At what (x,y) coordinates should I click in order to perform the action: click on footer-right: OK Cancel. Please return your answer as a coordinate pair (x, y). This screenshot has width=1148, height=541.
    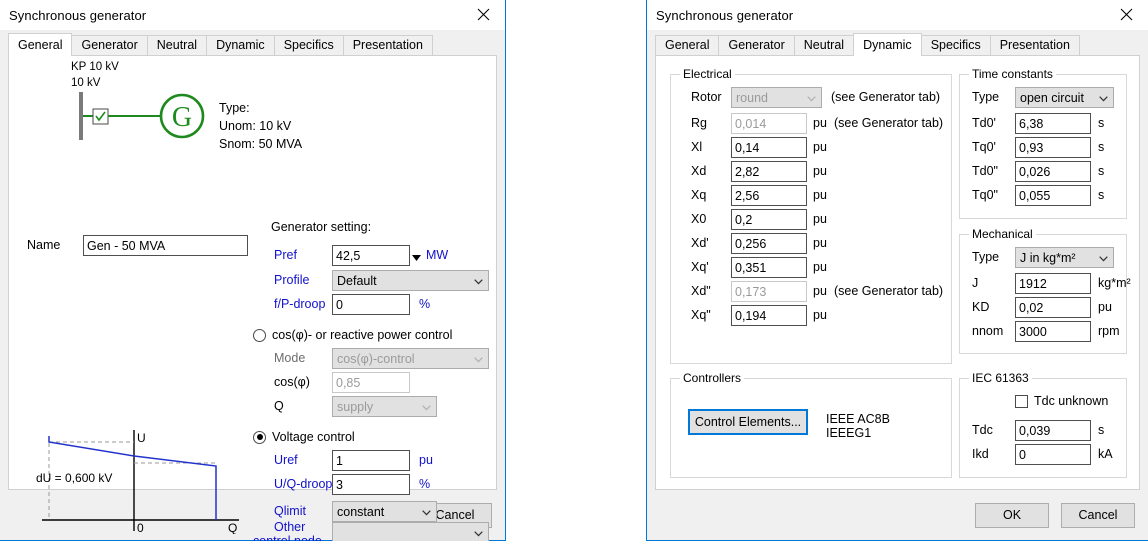
    Looking at the image, I should click on (897, 515).